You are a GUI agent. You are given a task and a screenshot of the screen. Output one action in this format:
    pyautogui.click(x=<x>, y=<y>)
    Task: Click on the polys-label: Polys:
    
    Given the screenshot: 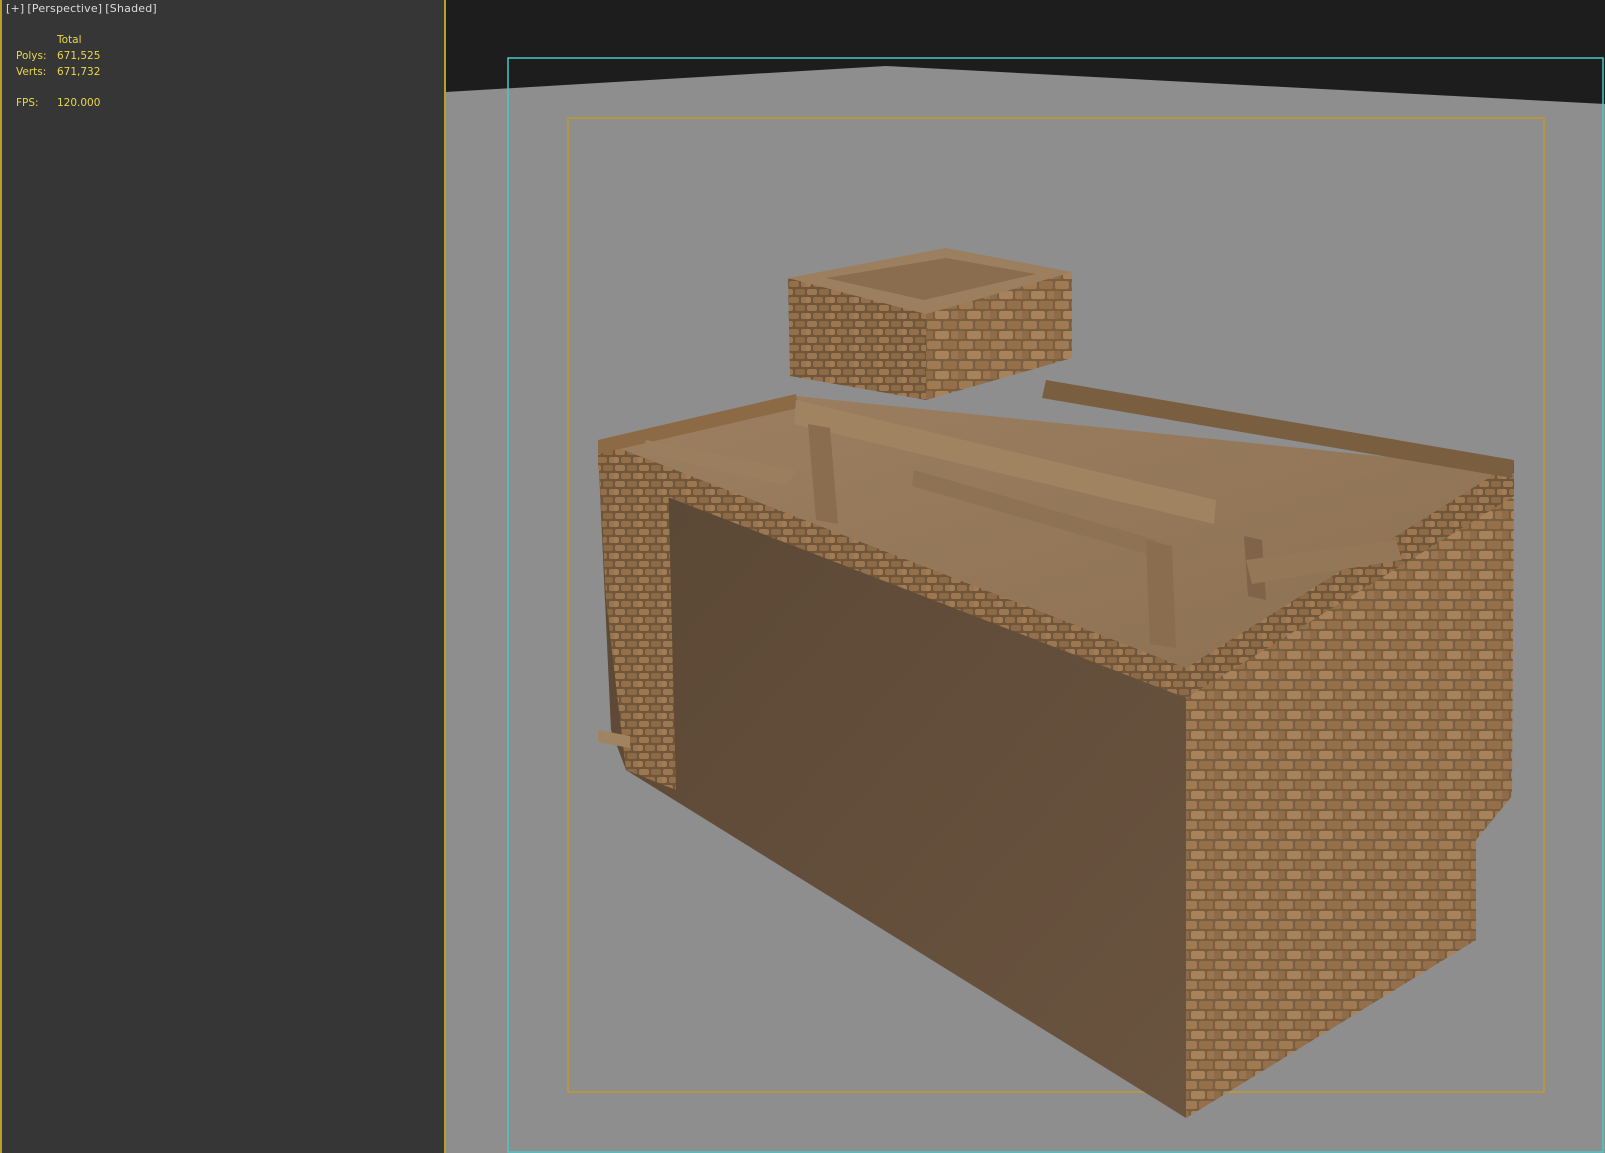 What is the action you would take?
    pyautogui.click(x=31, y=56)
    